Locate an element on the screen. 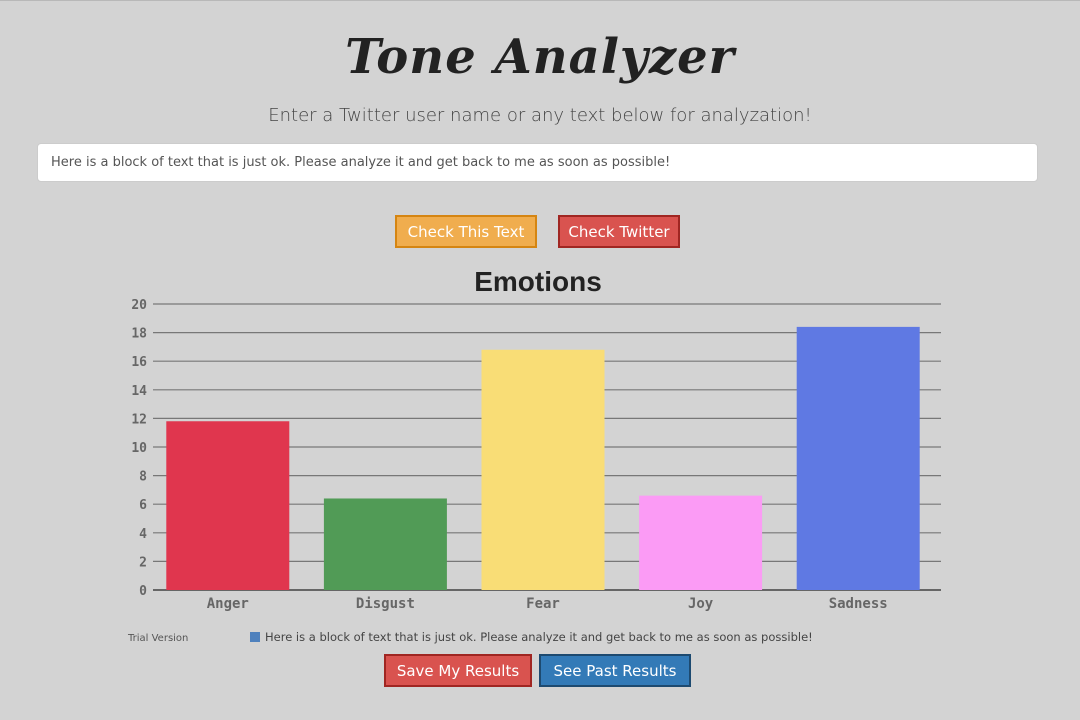  y-tick-label: 20 is located at coordinates (139, 305).